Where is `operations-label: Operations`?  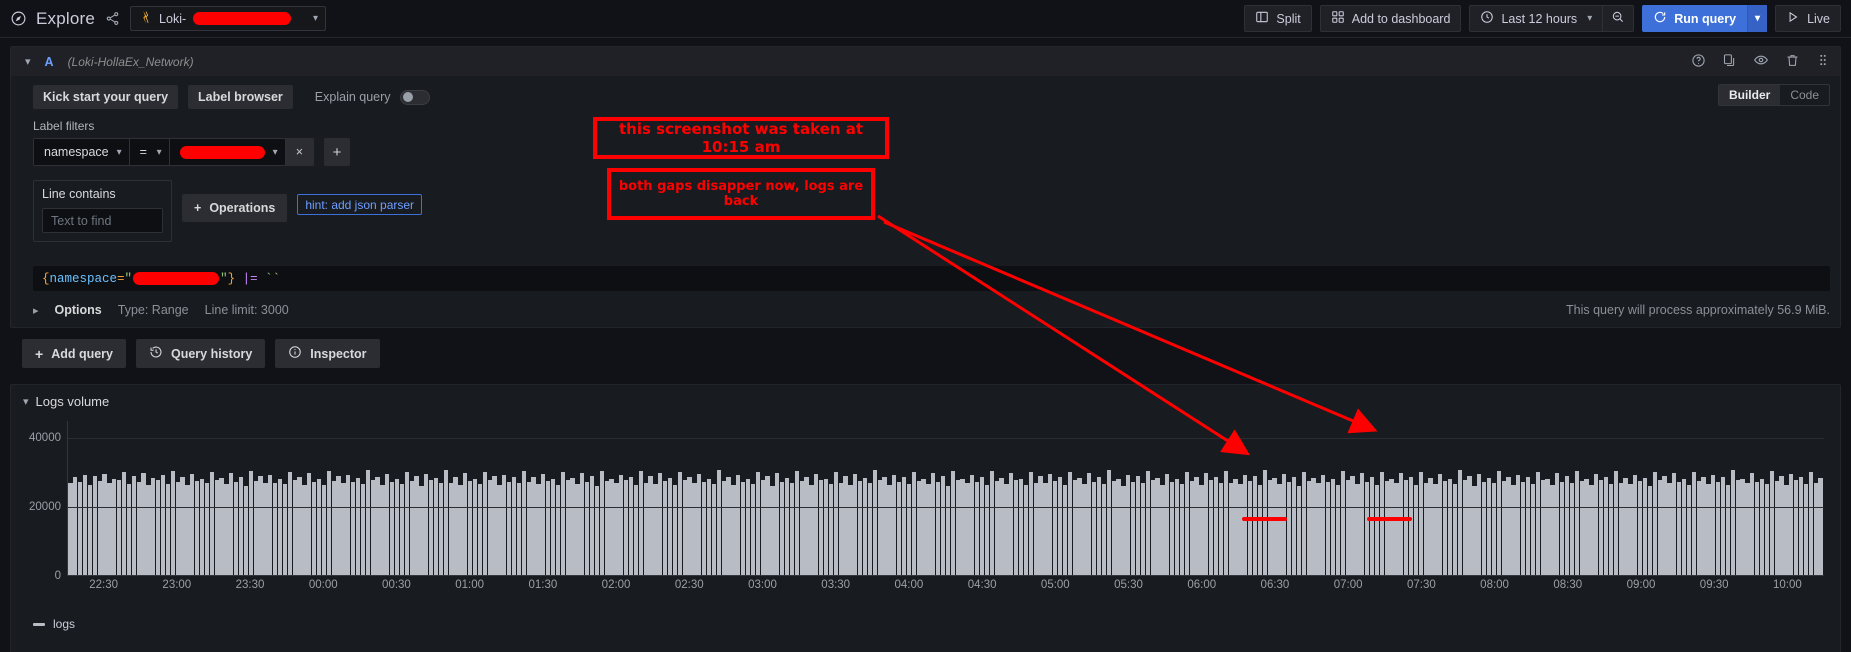
operations-label: Operations is located at coordinates (242, 208).